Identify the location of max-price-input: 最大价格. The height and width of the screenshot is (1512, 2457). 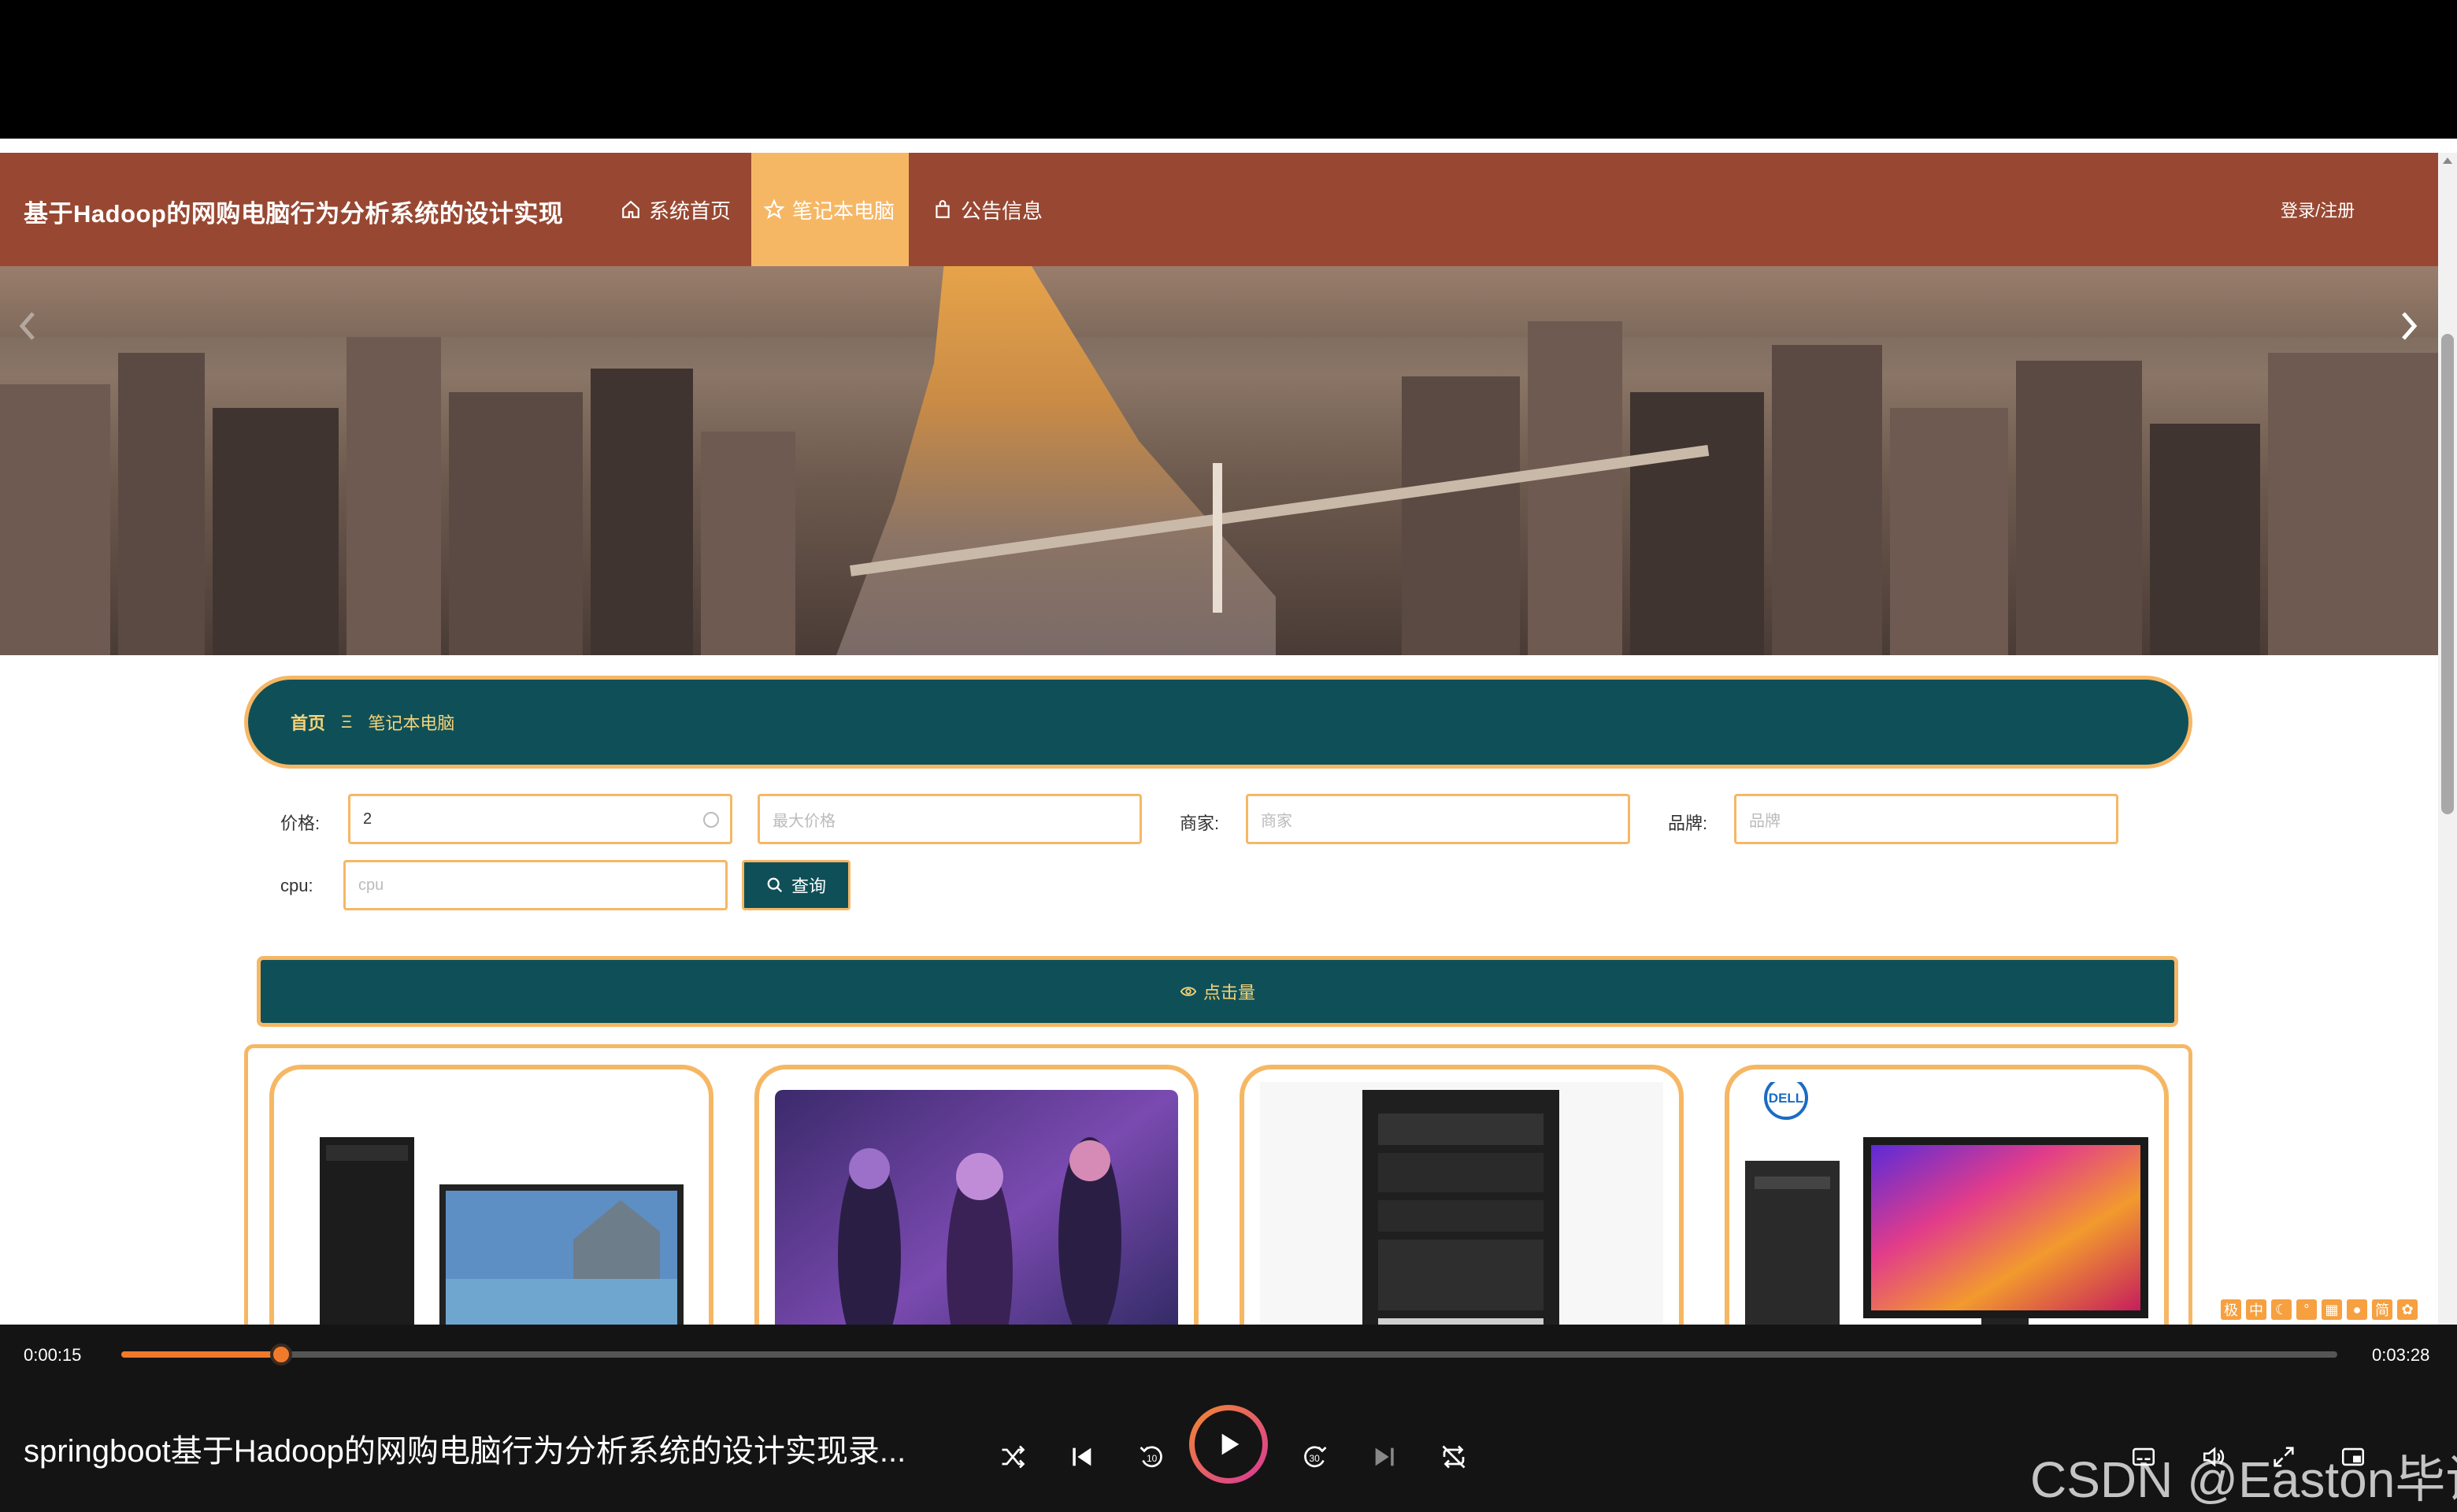
(950, 819).